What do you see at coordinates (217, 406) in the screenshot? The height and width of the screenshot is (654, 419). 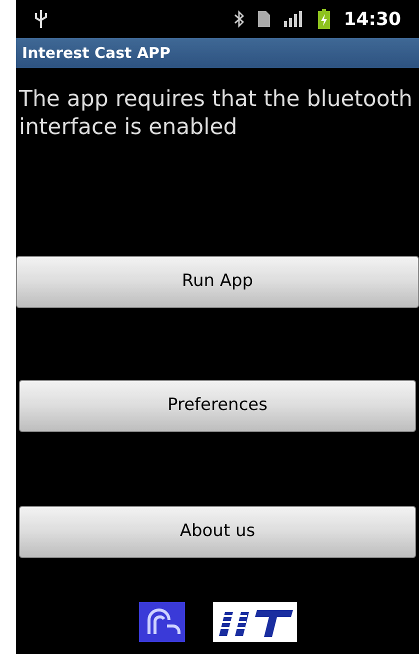 I see `menu-button: Preferences` at bounding box center [217, 406].